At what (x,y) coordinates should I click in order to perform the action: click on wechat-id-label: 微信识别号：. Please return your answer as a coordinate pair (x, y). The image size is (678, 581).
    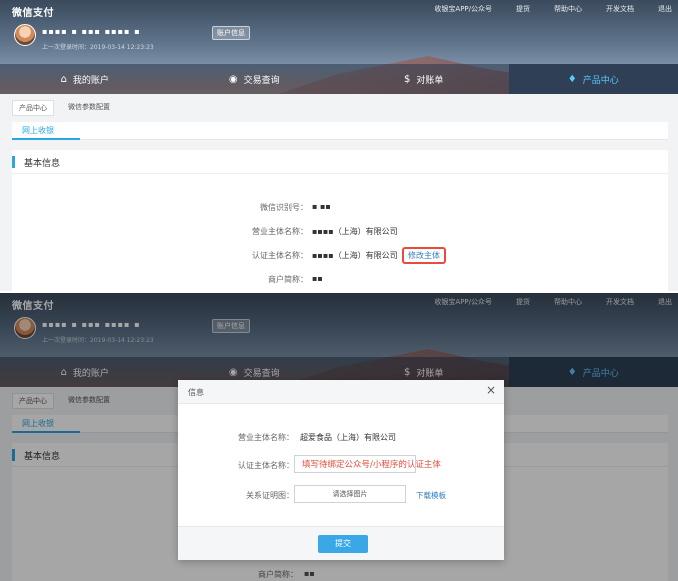
    Looking at the image, I should click on (284, 207).